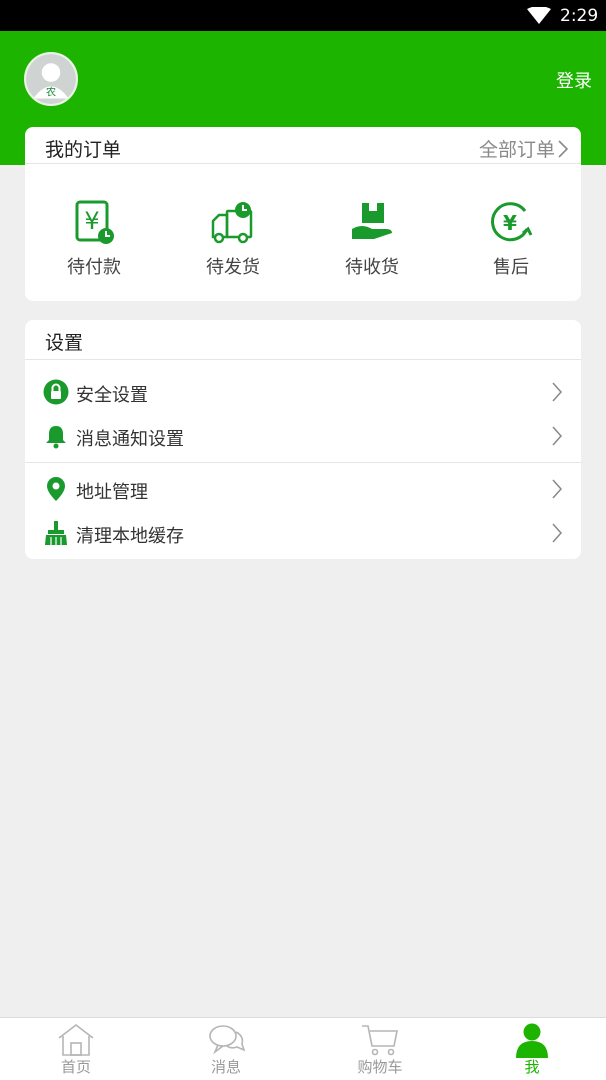  I want to click on order-pending-receipt: 待收货, so click(372, 239).